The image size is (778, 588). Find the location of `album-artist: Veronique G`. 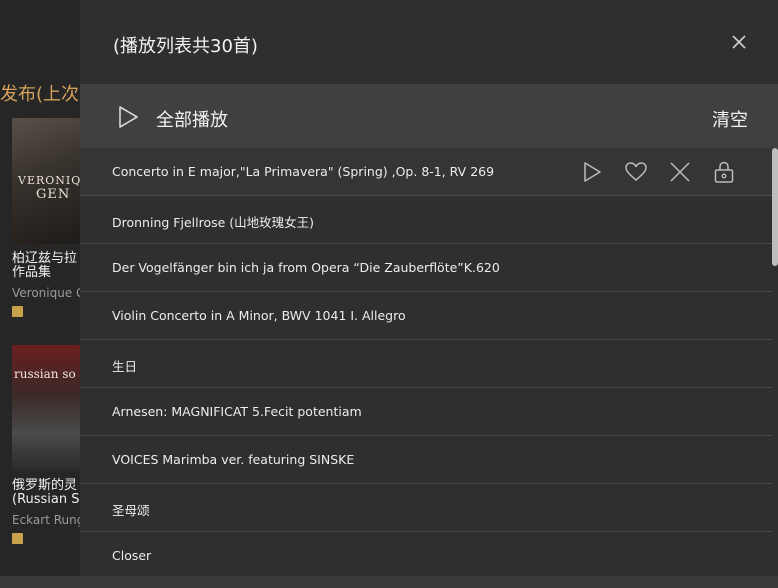

album-artist: Veronique G is located at coordinates (48, 293).